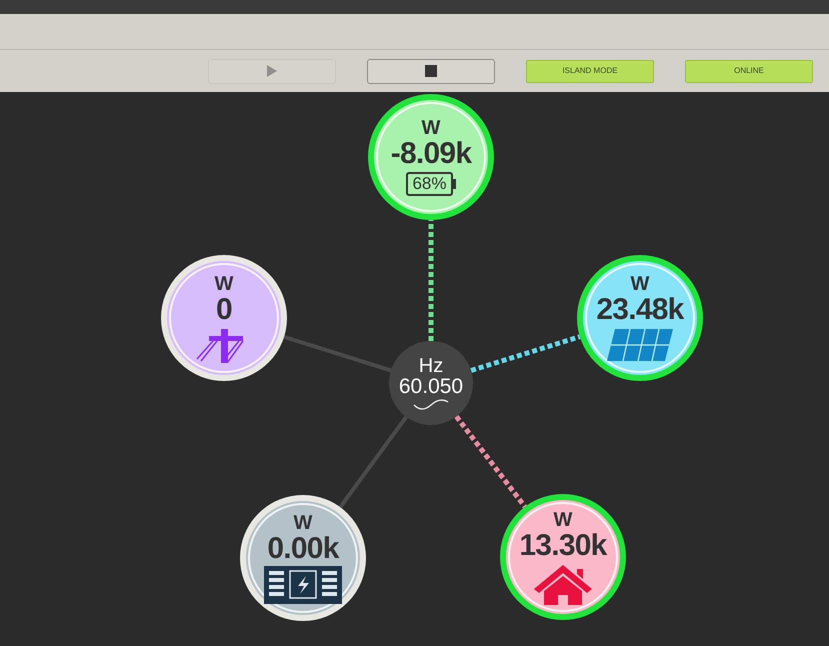  I want to click on device-node: W 0.00k, so click(303, 558).